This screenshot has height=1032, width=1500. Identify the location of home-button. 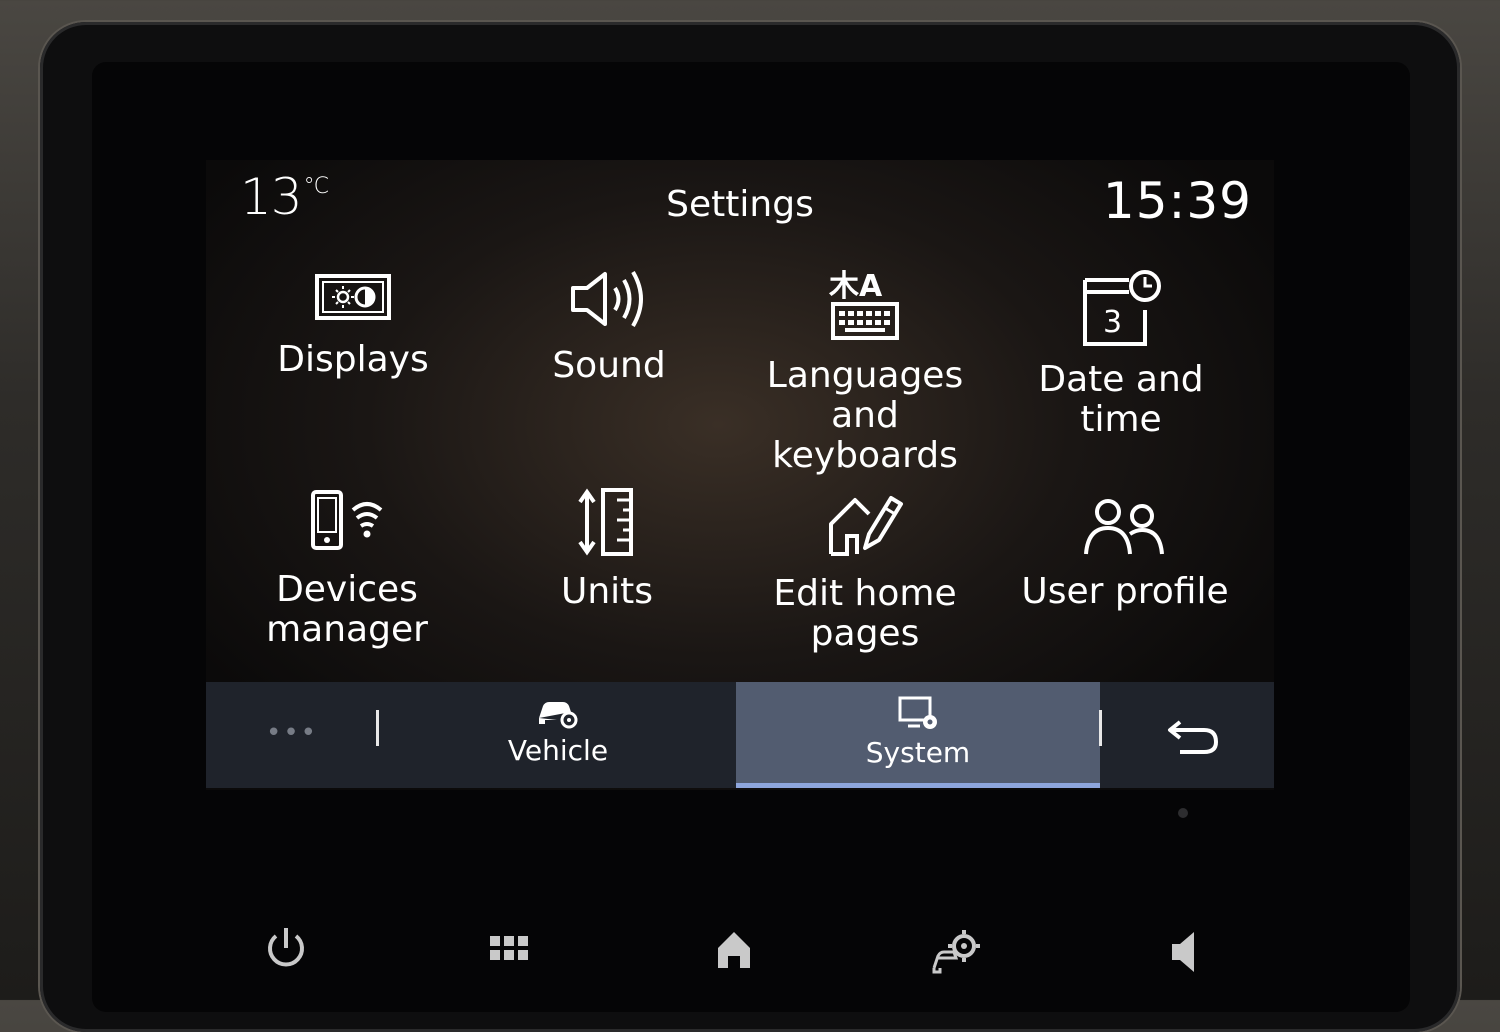
(734, 950).